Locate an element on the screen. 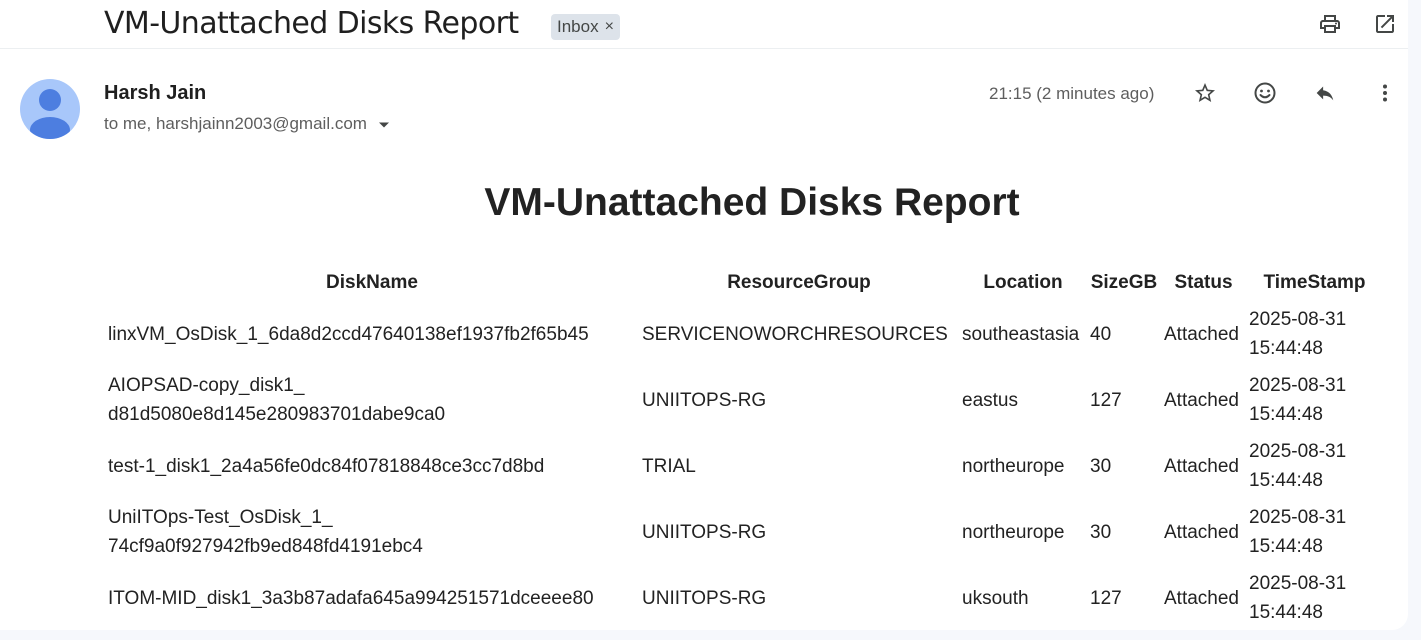 The width and height of the screenshot is (1421, 640). header-status: Status is located at coordinates (1203, 282).